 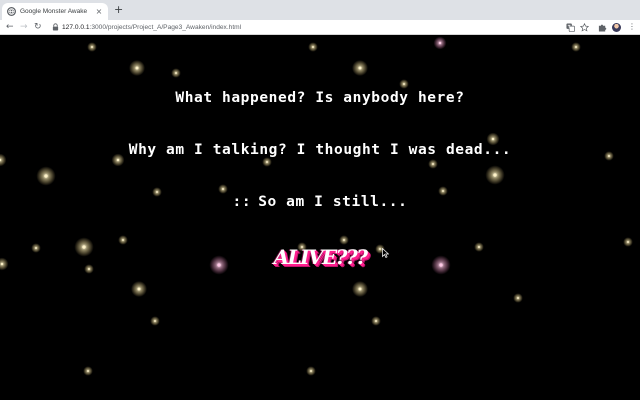 I want to click on dialogue-line-1: What happened? Is anybody here?, so click(x=320, y=98).